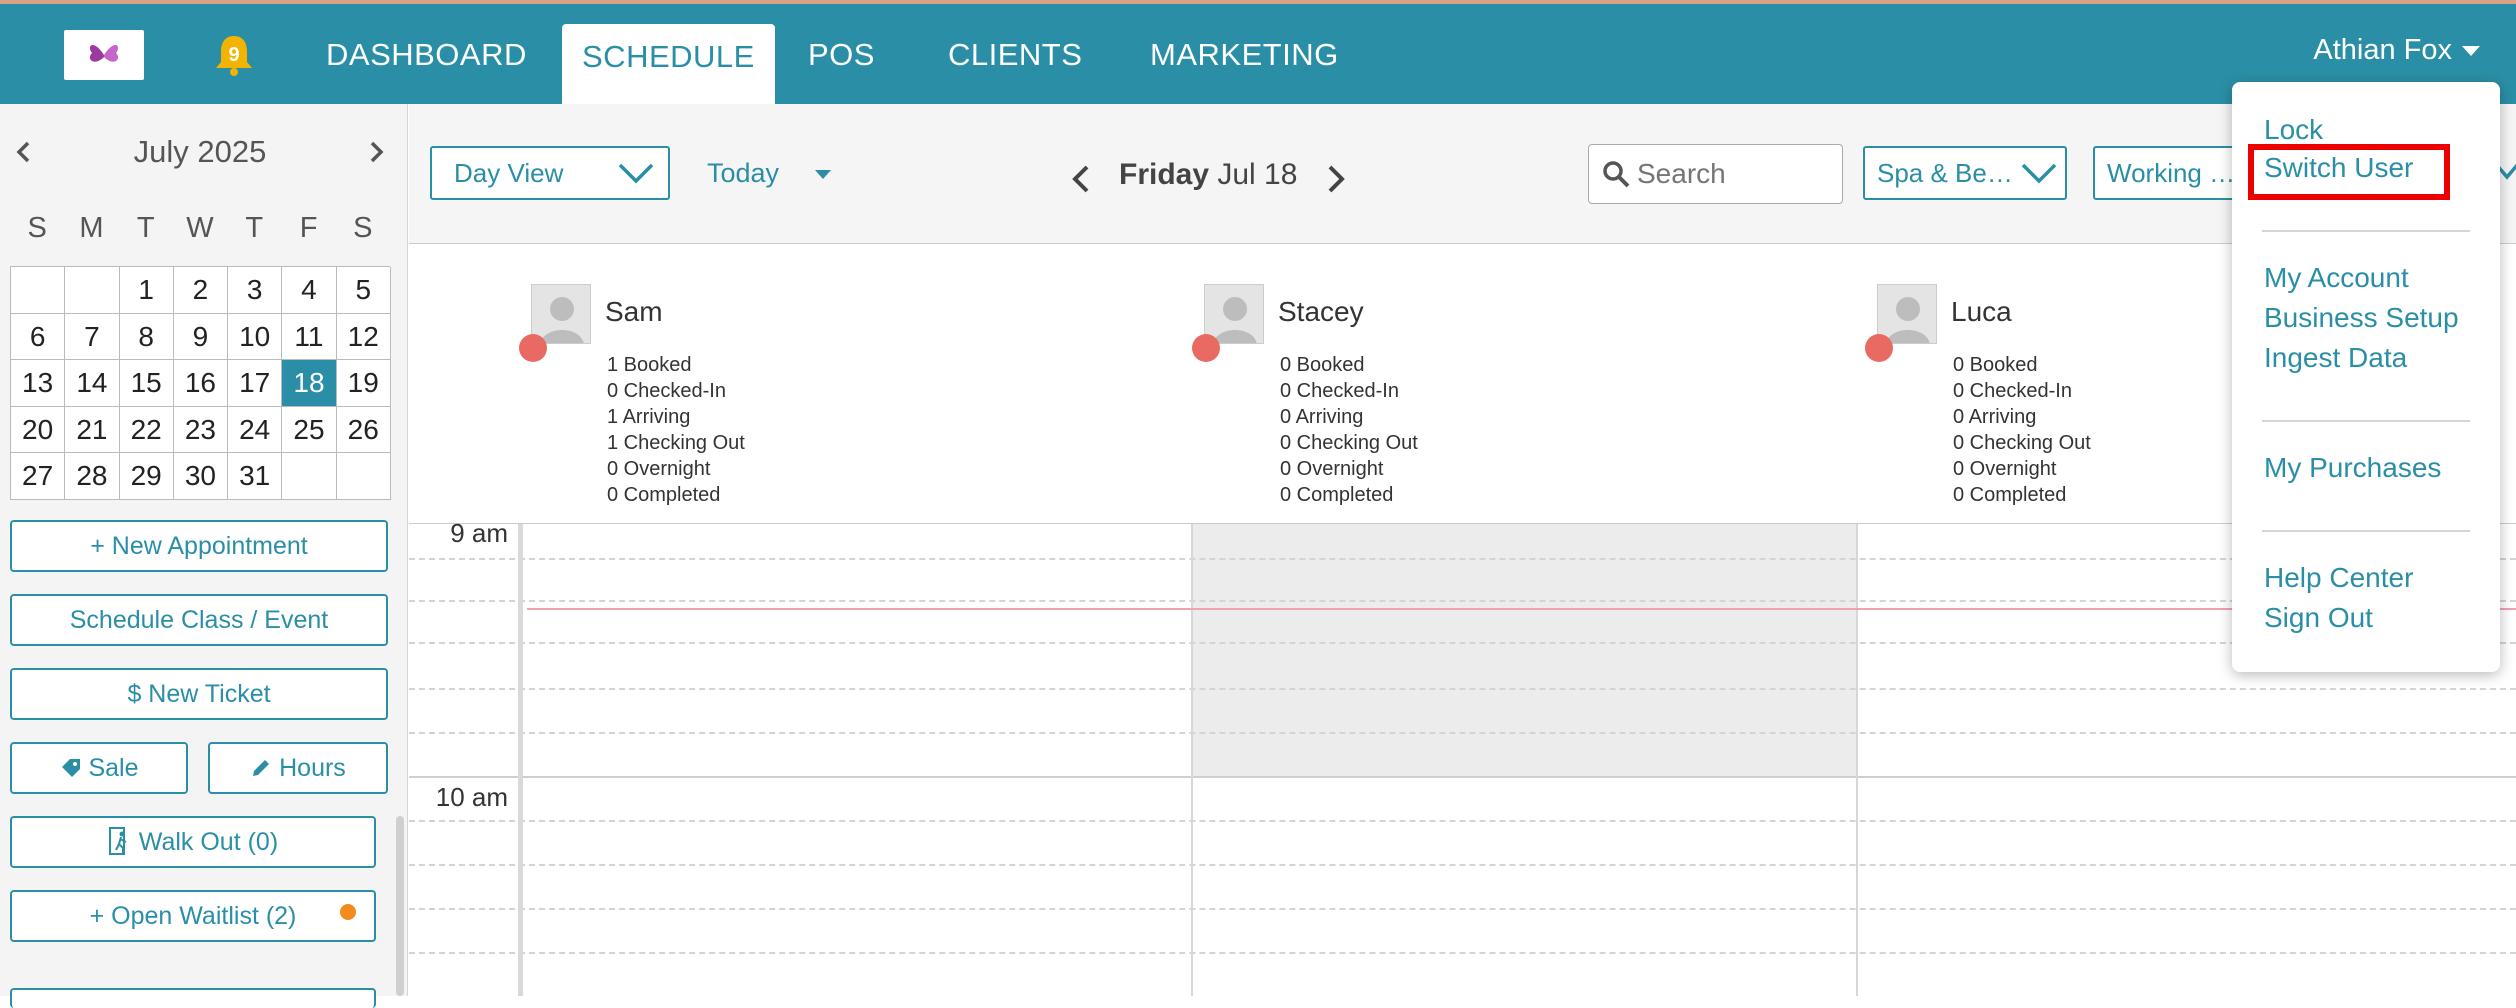  What do you see at coordinates (2005, 469) in the screenshot?
I see `overnight-count: 0 Overnight` at bounding box center [2005, 469].